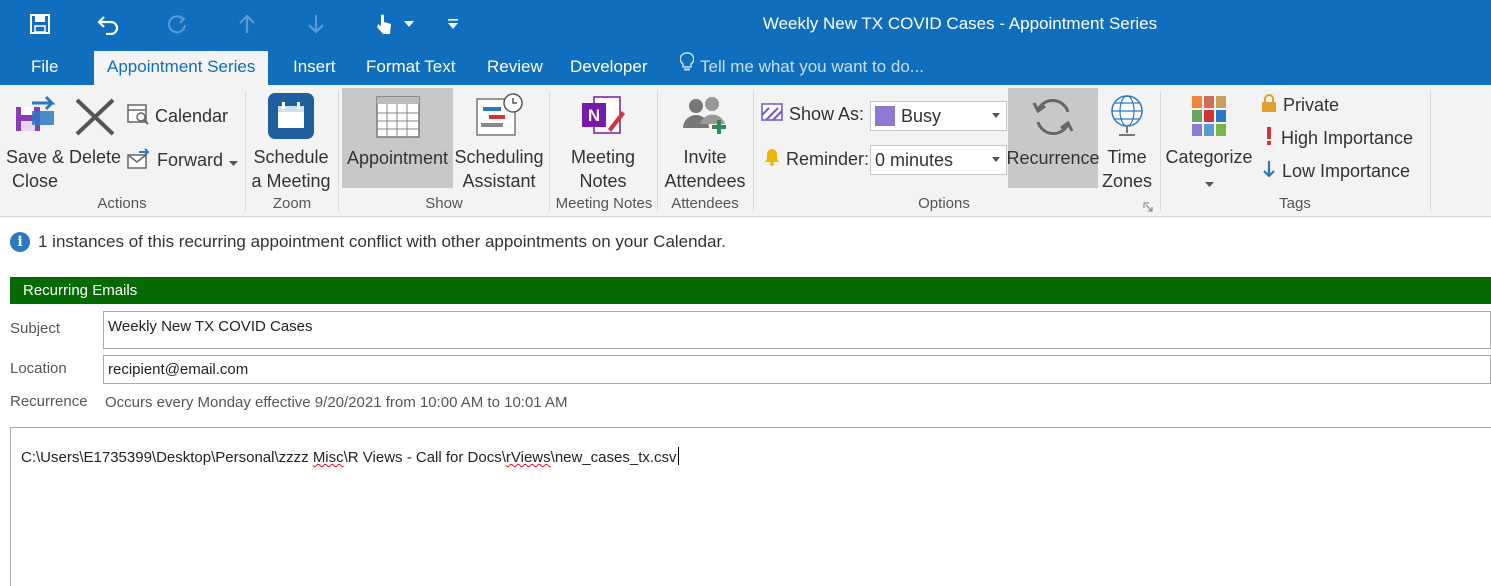 This screenshot has width=1491, height=586. Describe the element at coordinates (914, 159) in the screenshot. I see `reminder-value: 0 minutes` at that location.